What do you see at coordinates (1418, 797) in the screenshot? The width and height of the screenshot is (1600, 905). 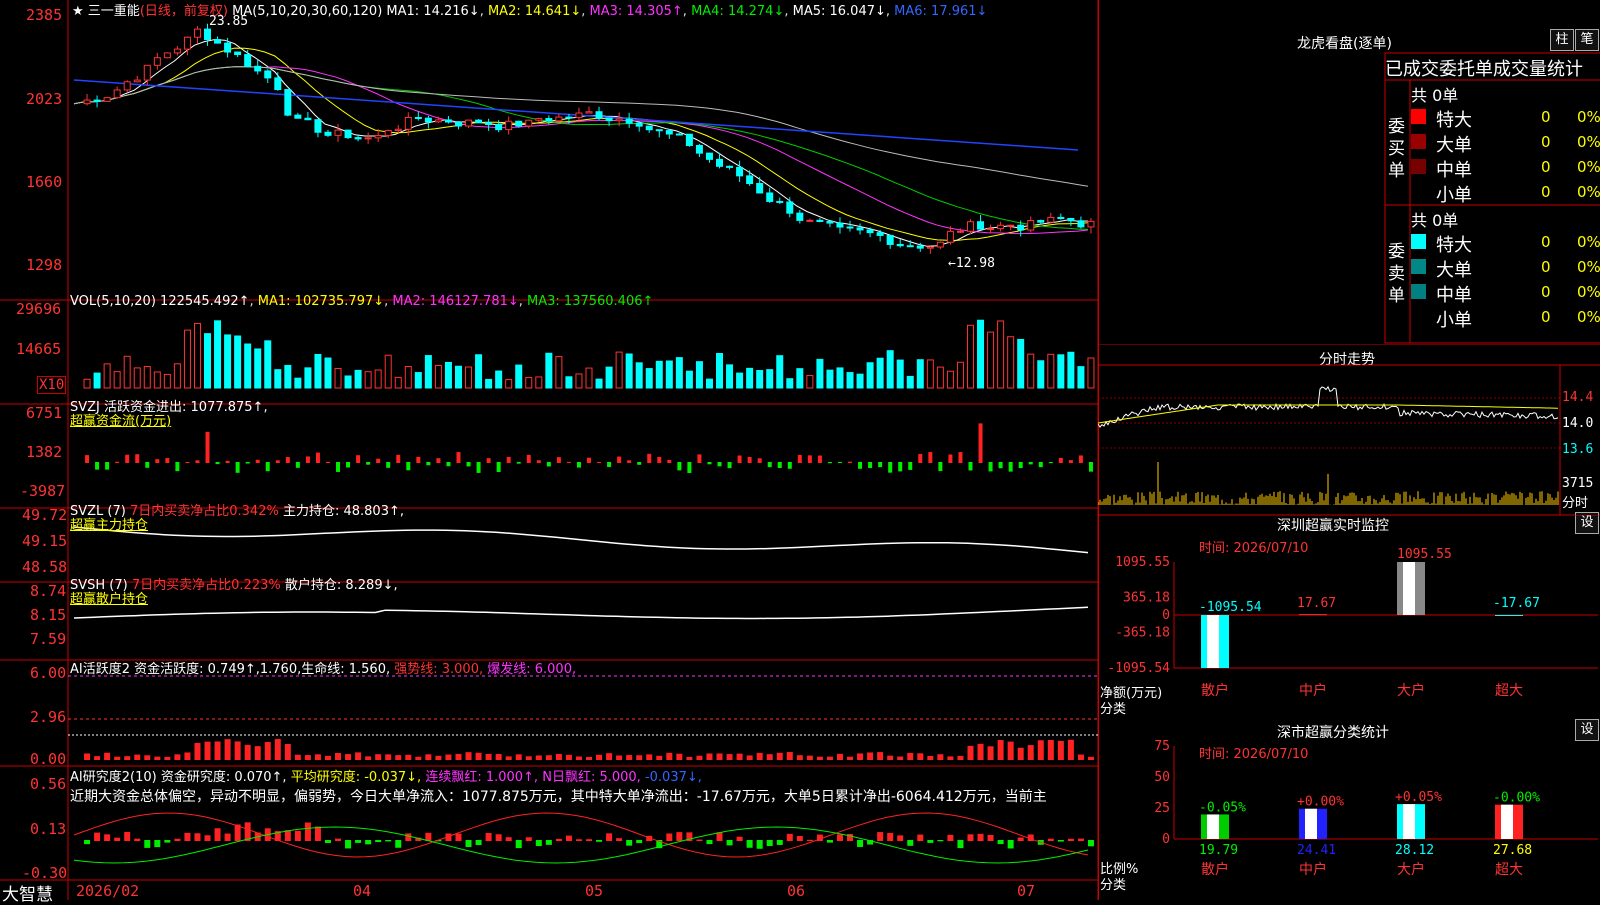 I see `stats-pct-label: +0.05%` at bounding box center [1418, 797].